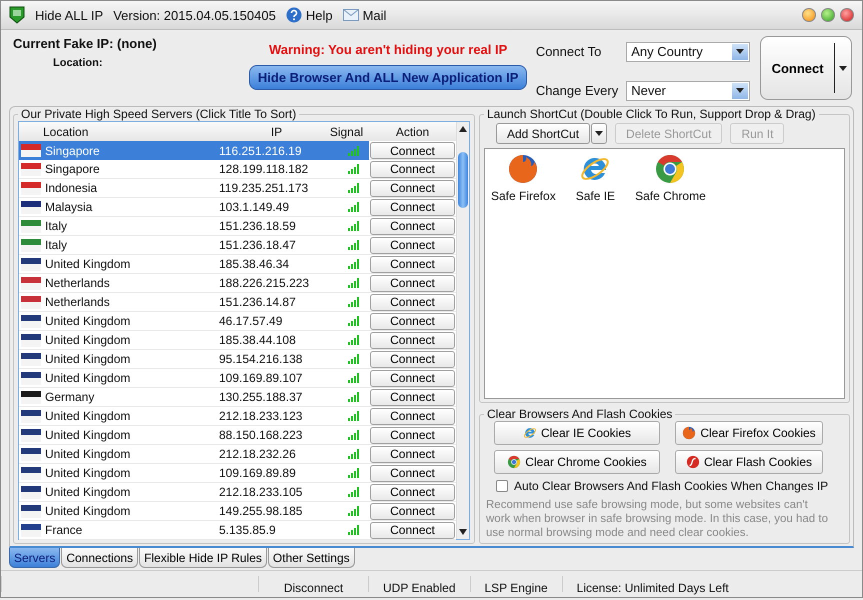  What do you see at coordinates (651, 114) in the screenshot?
I see `shortcut-title: Launch ShortCut (Double Click To Run, Support Drop & Drag)` at bounding box center [651, 114].